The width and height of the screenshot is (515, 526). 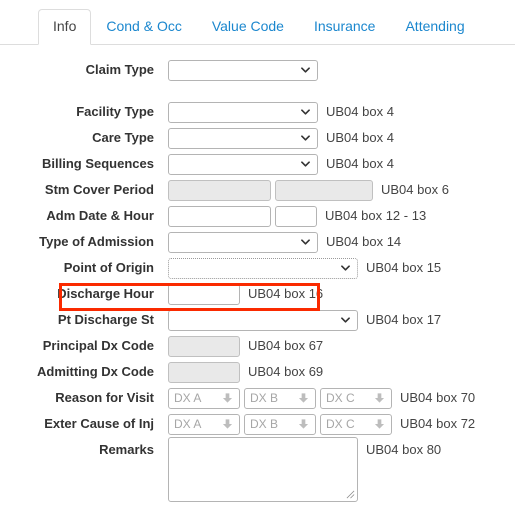 I want to click on form-row-stm-cover-period: Stm Cover Period UB04 box 6, so click(x=257, y=190).